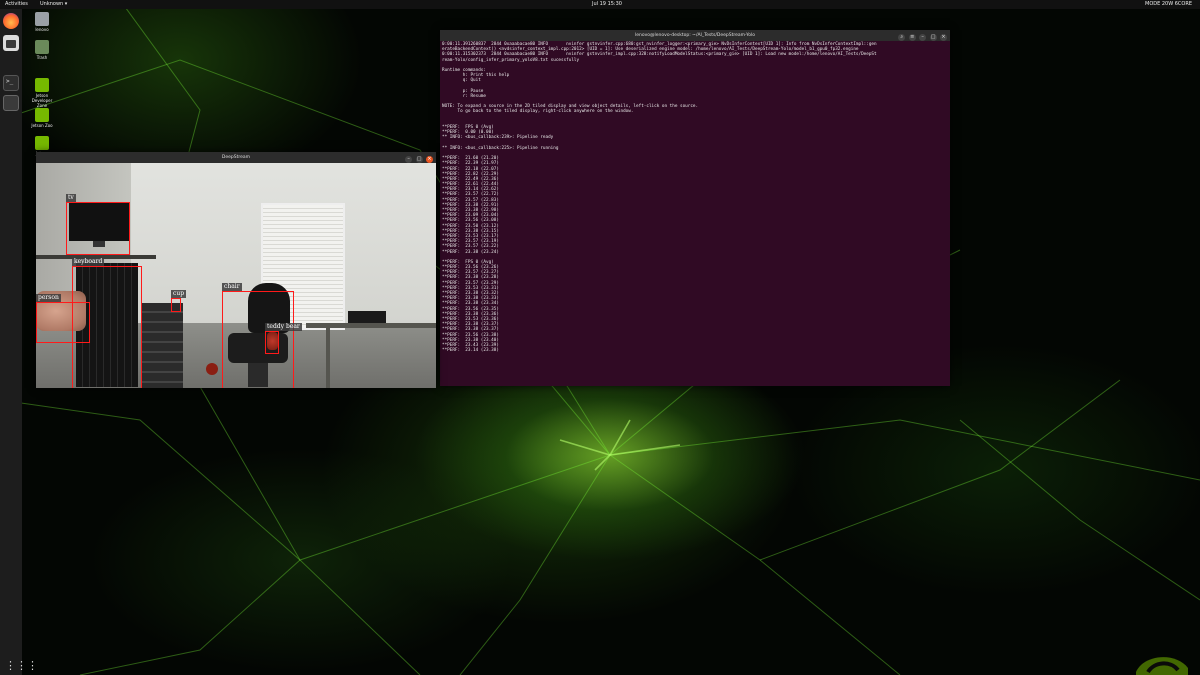  I want to click on deepstream-title: DeepStream, so click(236, 157).